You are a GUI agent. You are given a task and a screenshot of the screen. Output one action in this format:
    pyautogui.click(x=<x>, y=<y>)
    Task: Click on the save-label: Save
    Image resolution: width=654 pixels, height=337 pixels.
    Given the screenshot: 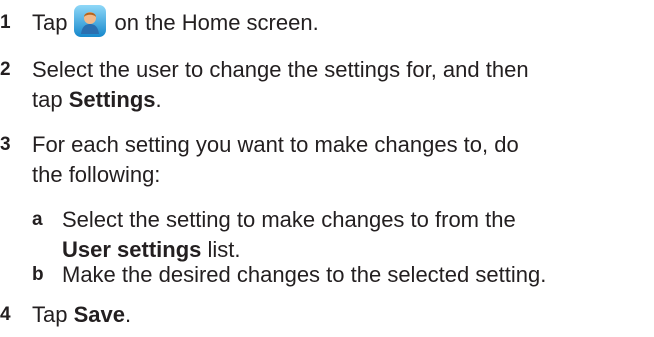 What is the action you would take?
    pyautogui.click(x=99, y=314)
    